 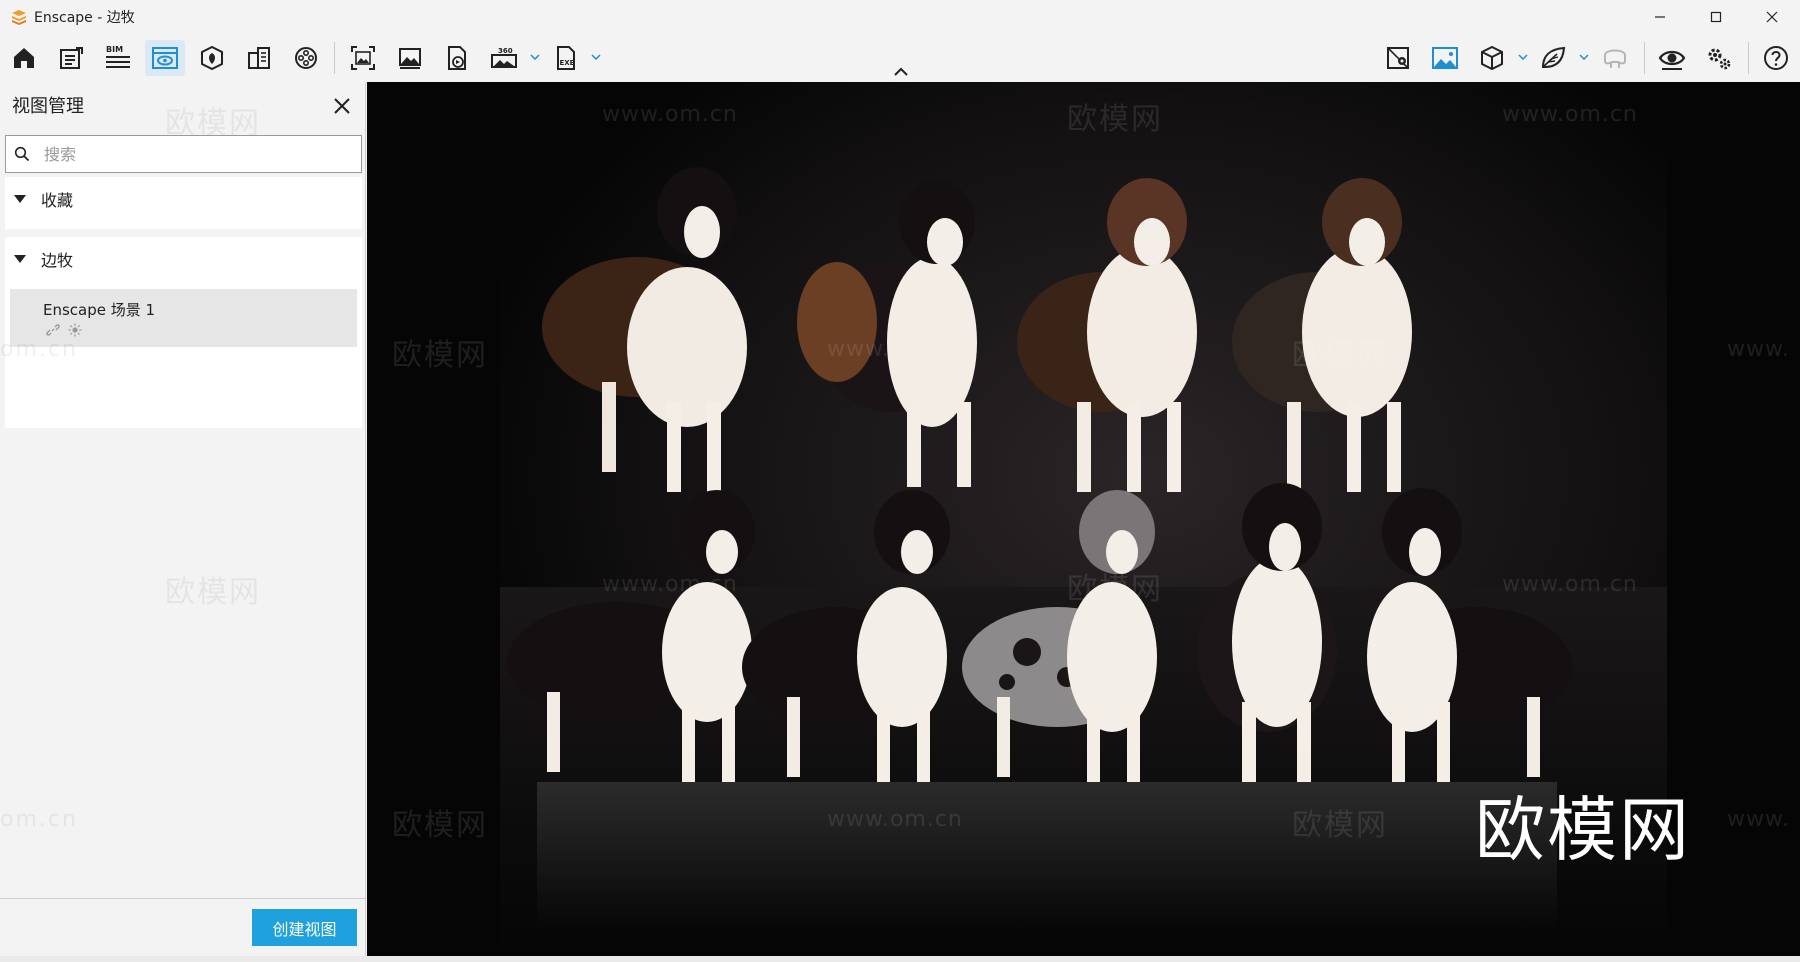 I want to click on panorama-360-icon: 360, so click(x=504, y=57).